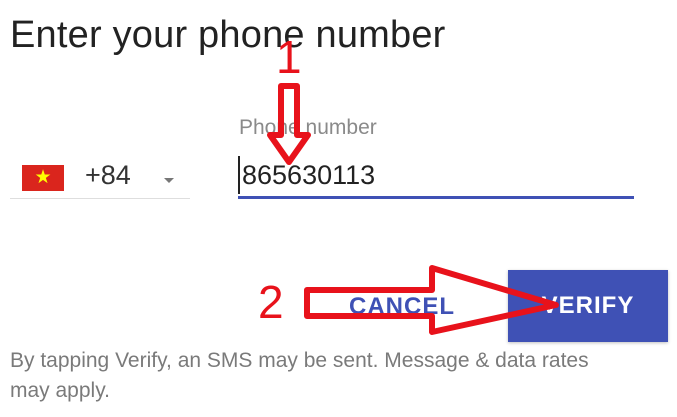 Image resolution: width=677 pixels, height=417 pixels. I want to click on right-arrow-annotation-icon, so click(431, 300).